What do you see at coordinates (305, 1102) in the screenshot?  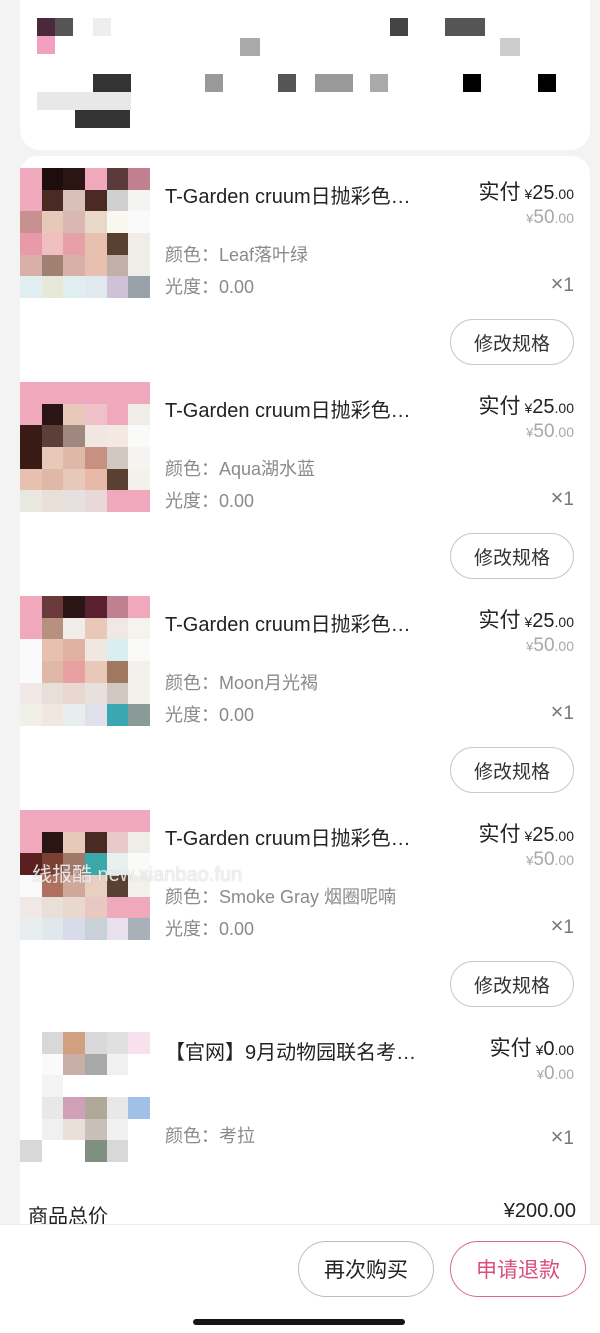 I see `order-item: 【官网】9月动物园联名考… 实付 ¥0.00 ¥0.00 颜色：考拉 ×1` at bounding box center [305, 1102].